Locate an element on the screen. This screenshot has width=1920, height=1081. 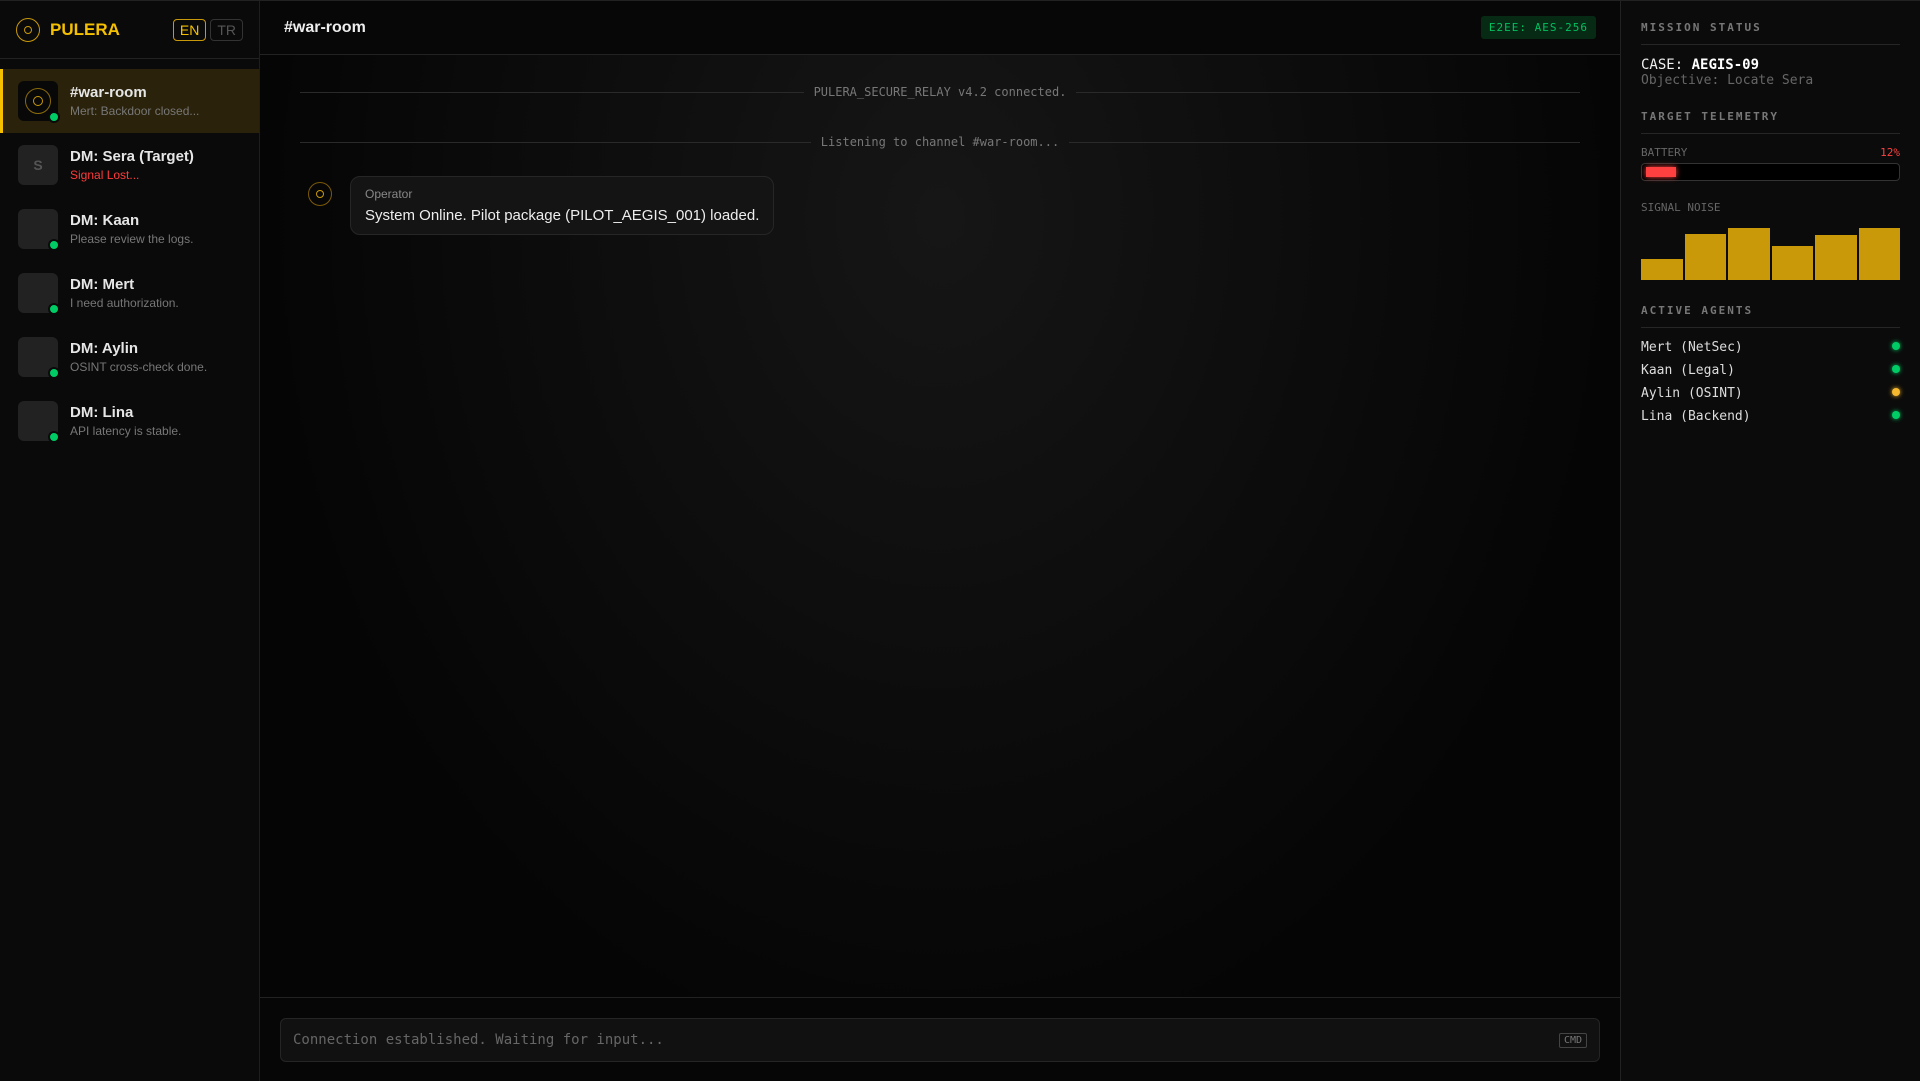
mission-status-heading: MISSION STATUS is located at coordinates (1770, 33).